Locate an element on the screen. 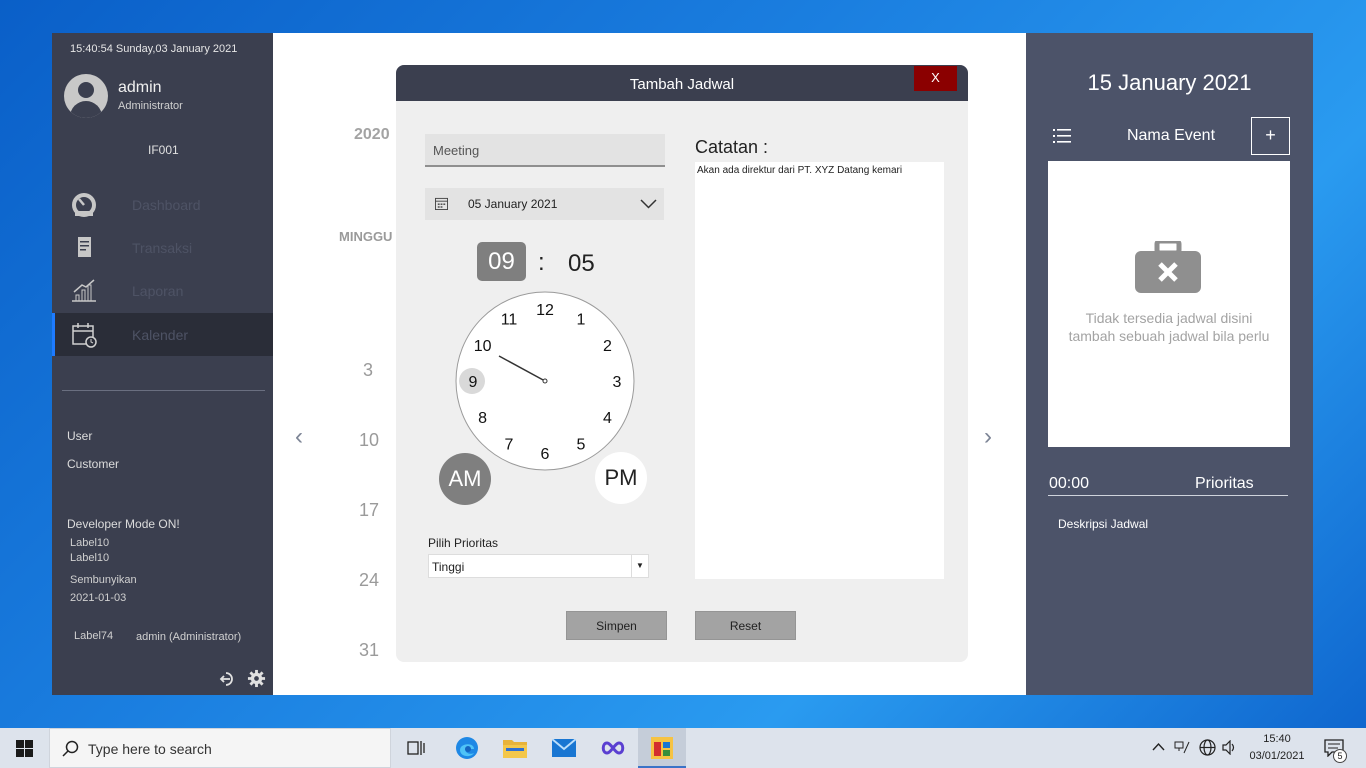  event-description: Deskripsi Jadwal is located at coordinates (1103, 524).